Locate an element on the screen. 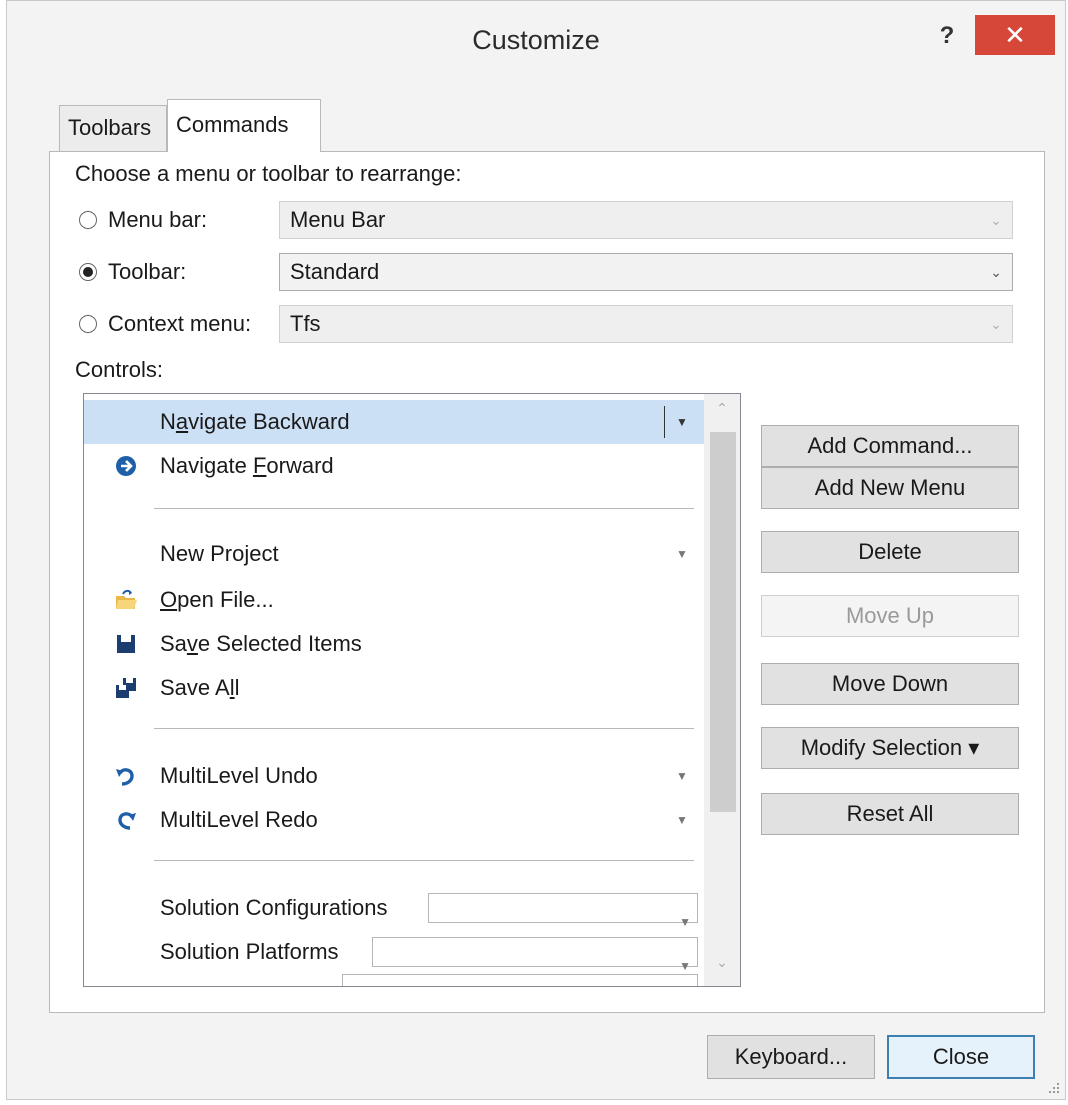  move-down-button: Move Down is located at coordinates (890, 684).